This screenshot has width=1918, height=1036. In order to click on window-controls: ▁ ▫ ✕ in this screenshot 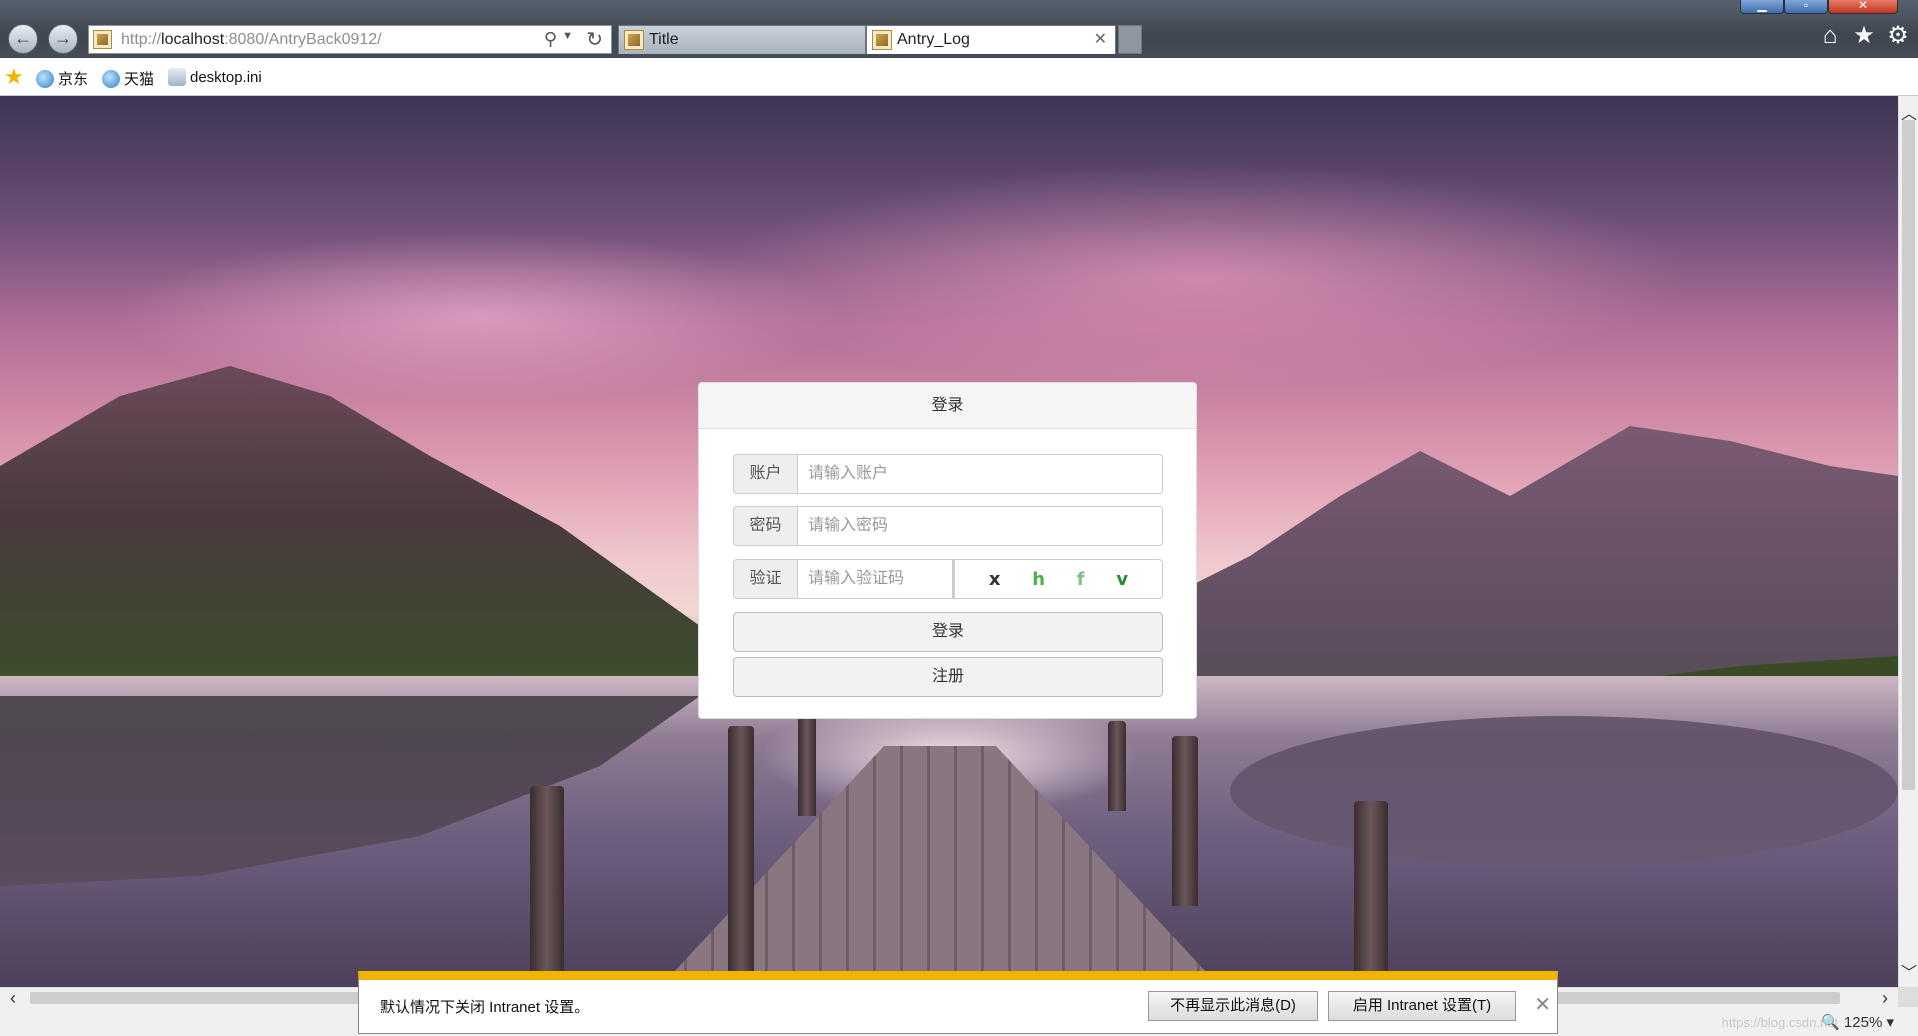, I will do `click(1819, 7)`.